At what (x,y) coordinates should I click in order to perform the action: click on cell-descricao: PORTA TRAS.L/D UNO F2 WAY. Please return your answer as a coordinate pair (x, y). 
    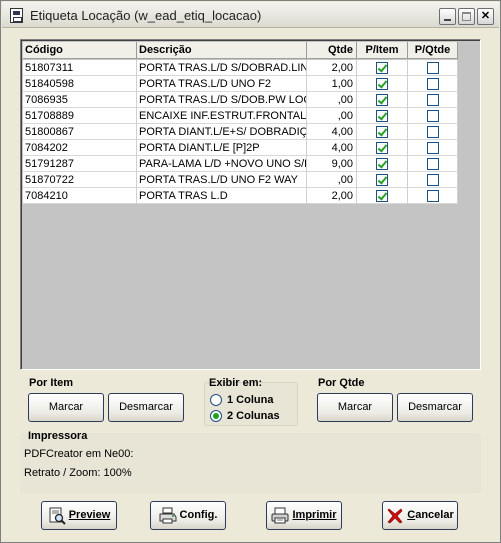
    Looking at the image, I should click on (222, 180).